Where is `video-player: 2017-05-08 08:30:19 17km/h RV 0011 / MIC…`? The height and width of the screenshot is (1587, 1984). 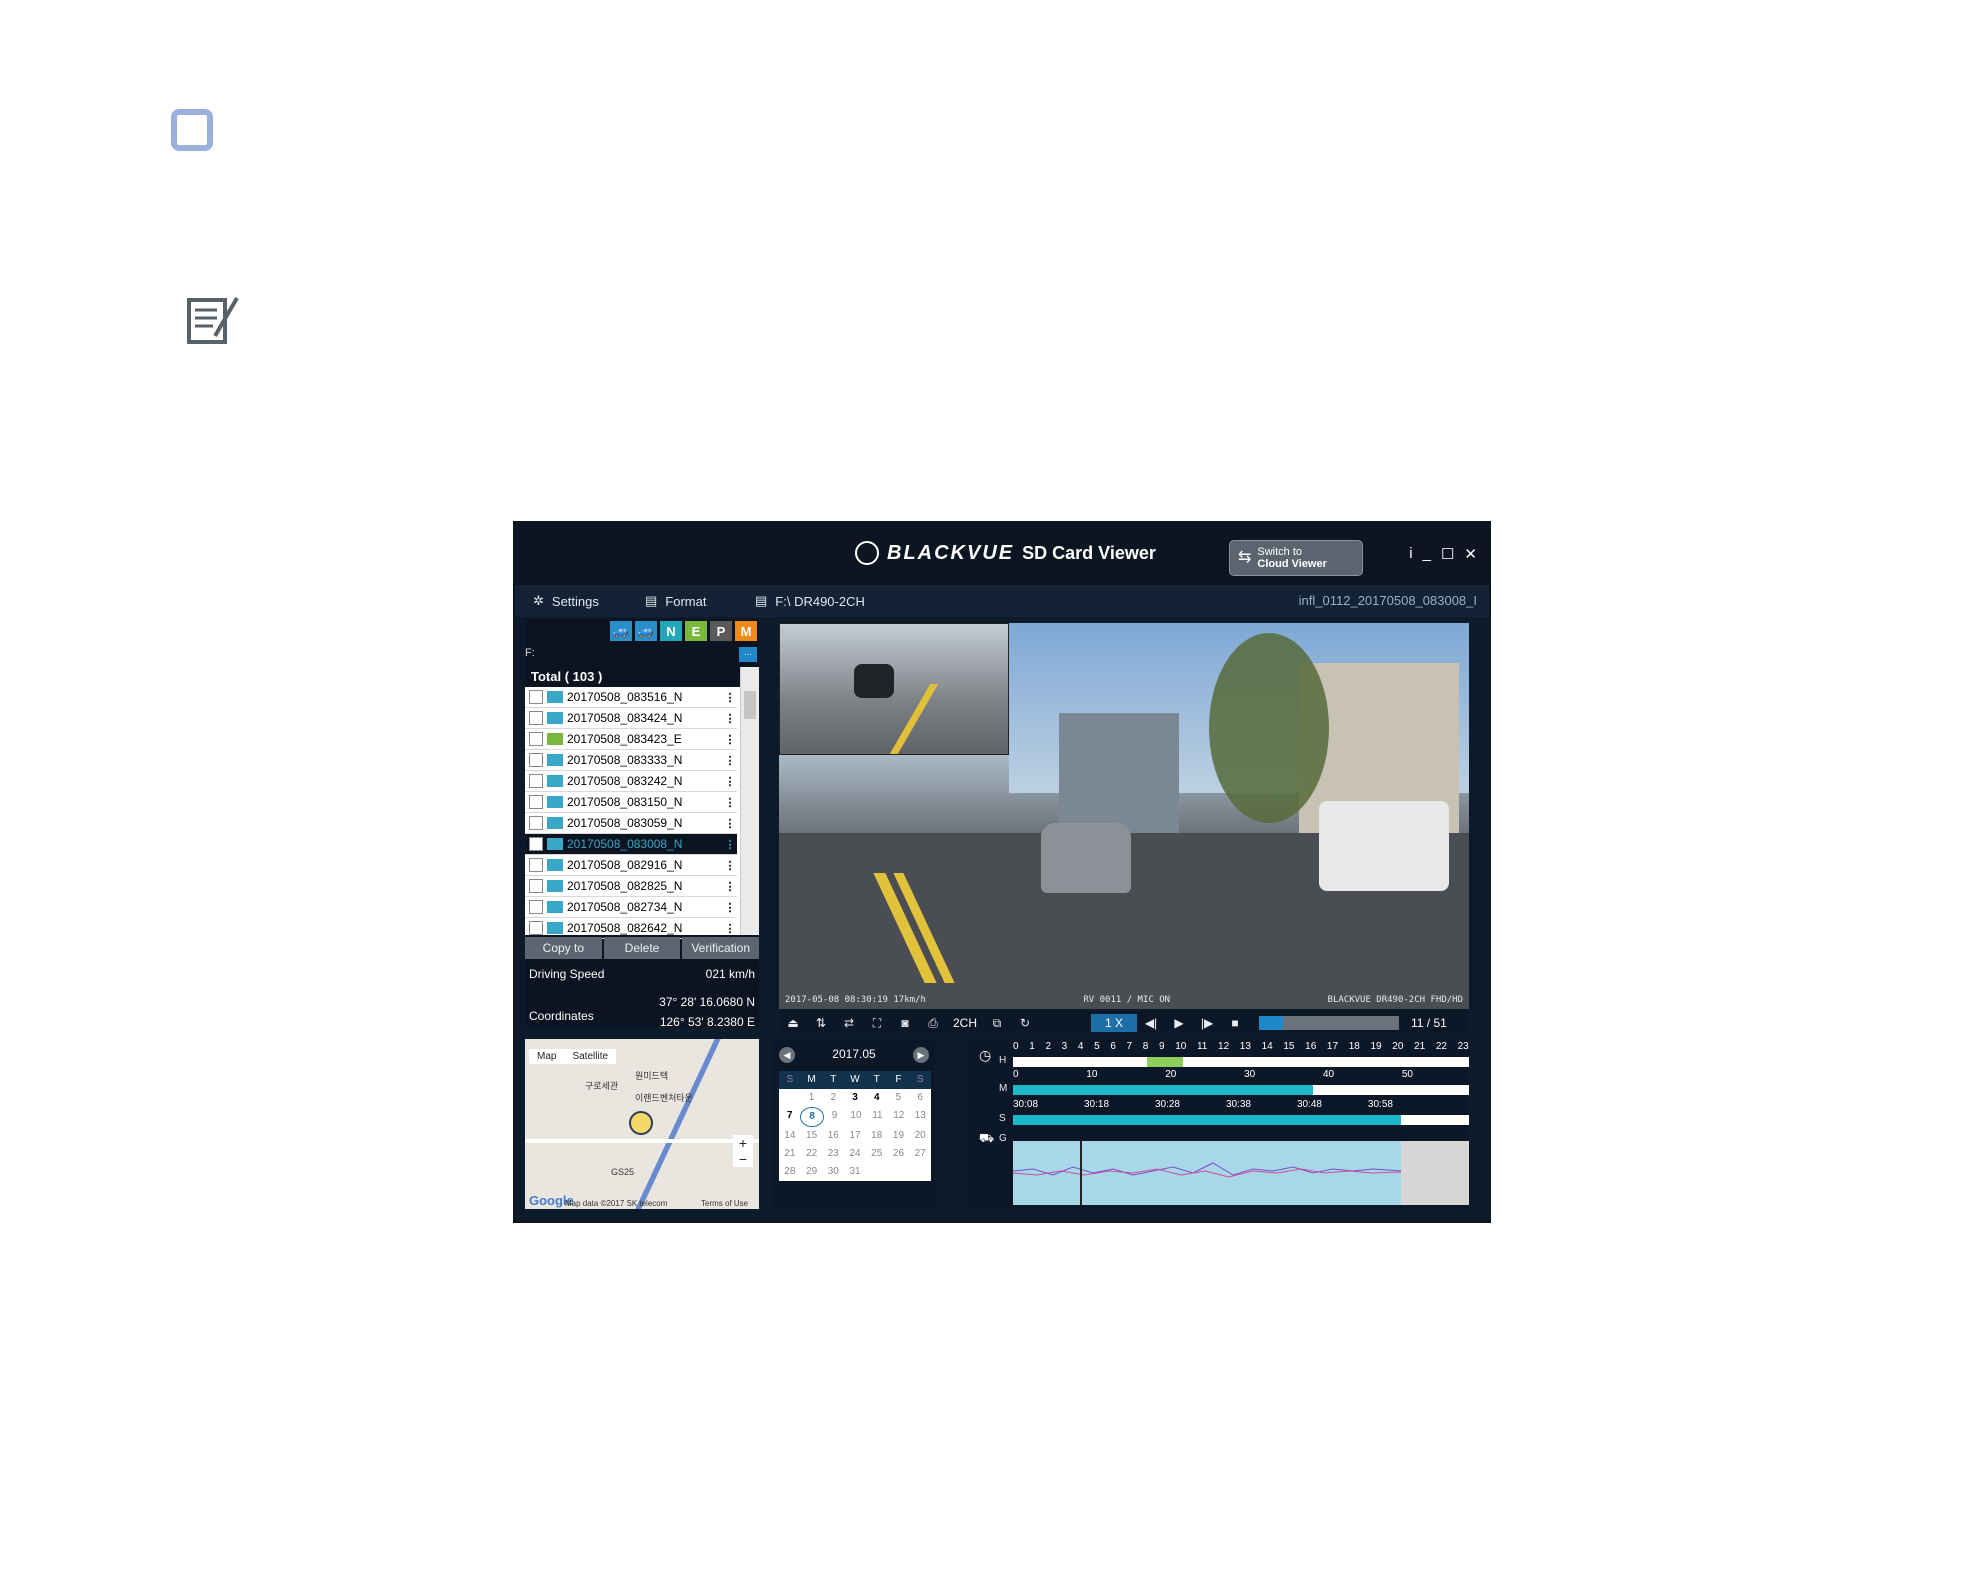 video-player: 2017-05-08 08:30:19 17km/h RV 0011 / MIC… is located at coordinates (1124, 816).